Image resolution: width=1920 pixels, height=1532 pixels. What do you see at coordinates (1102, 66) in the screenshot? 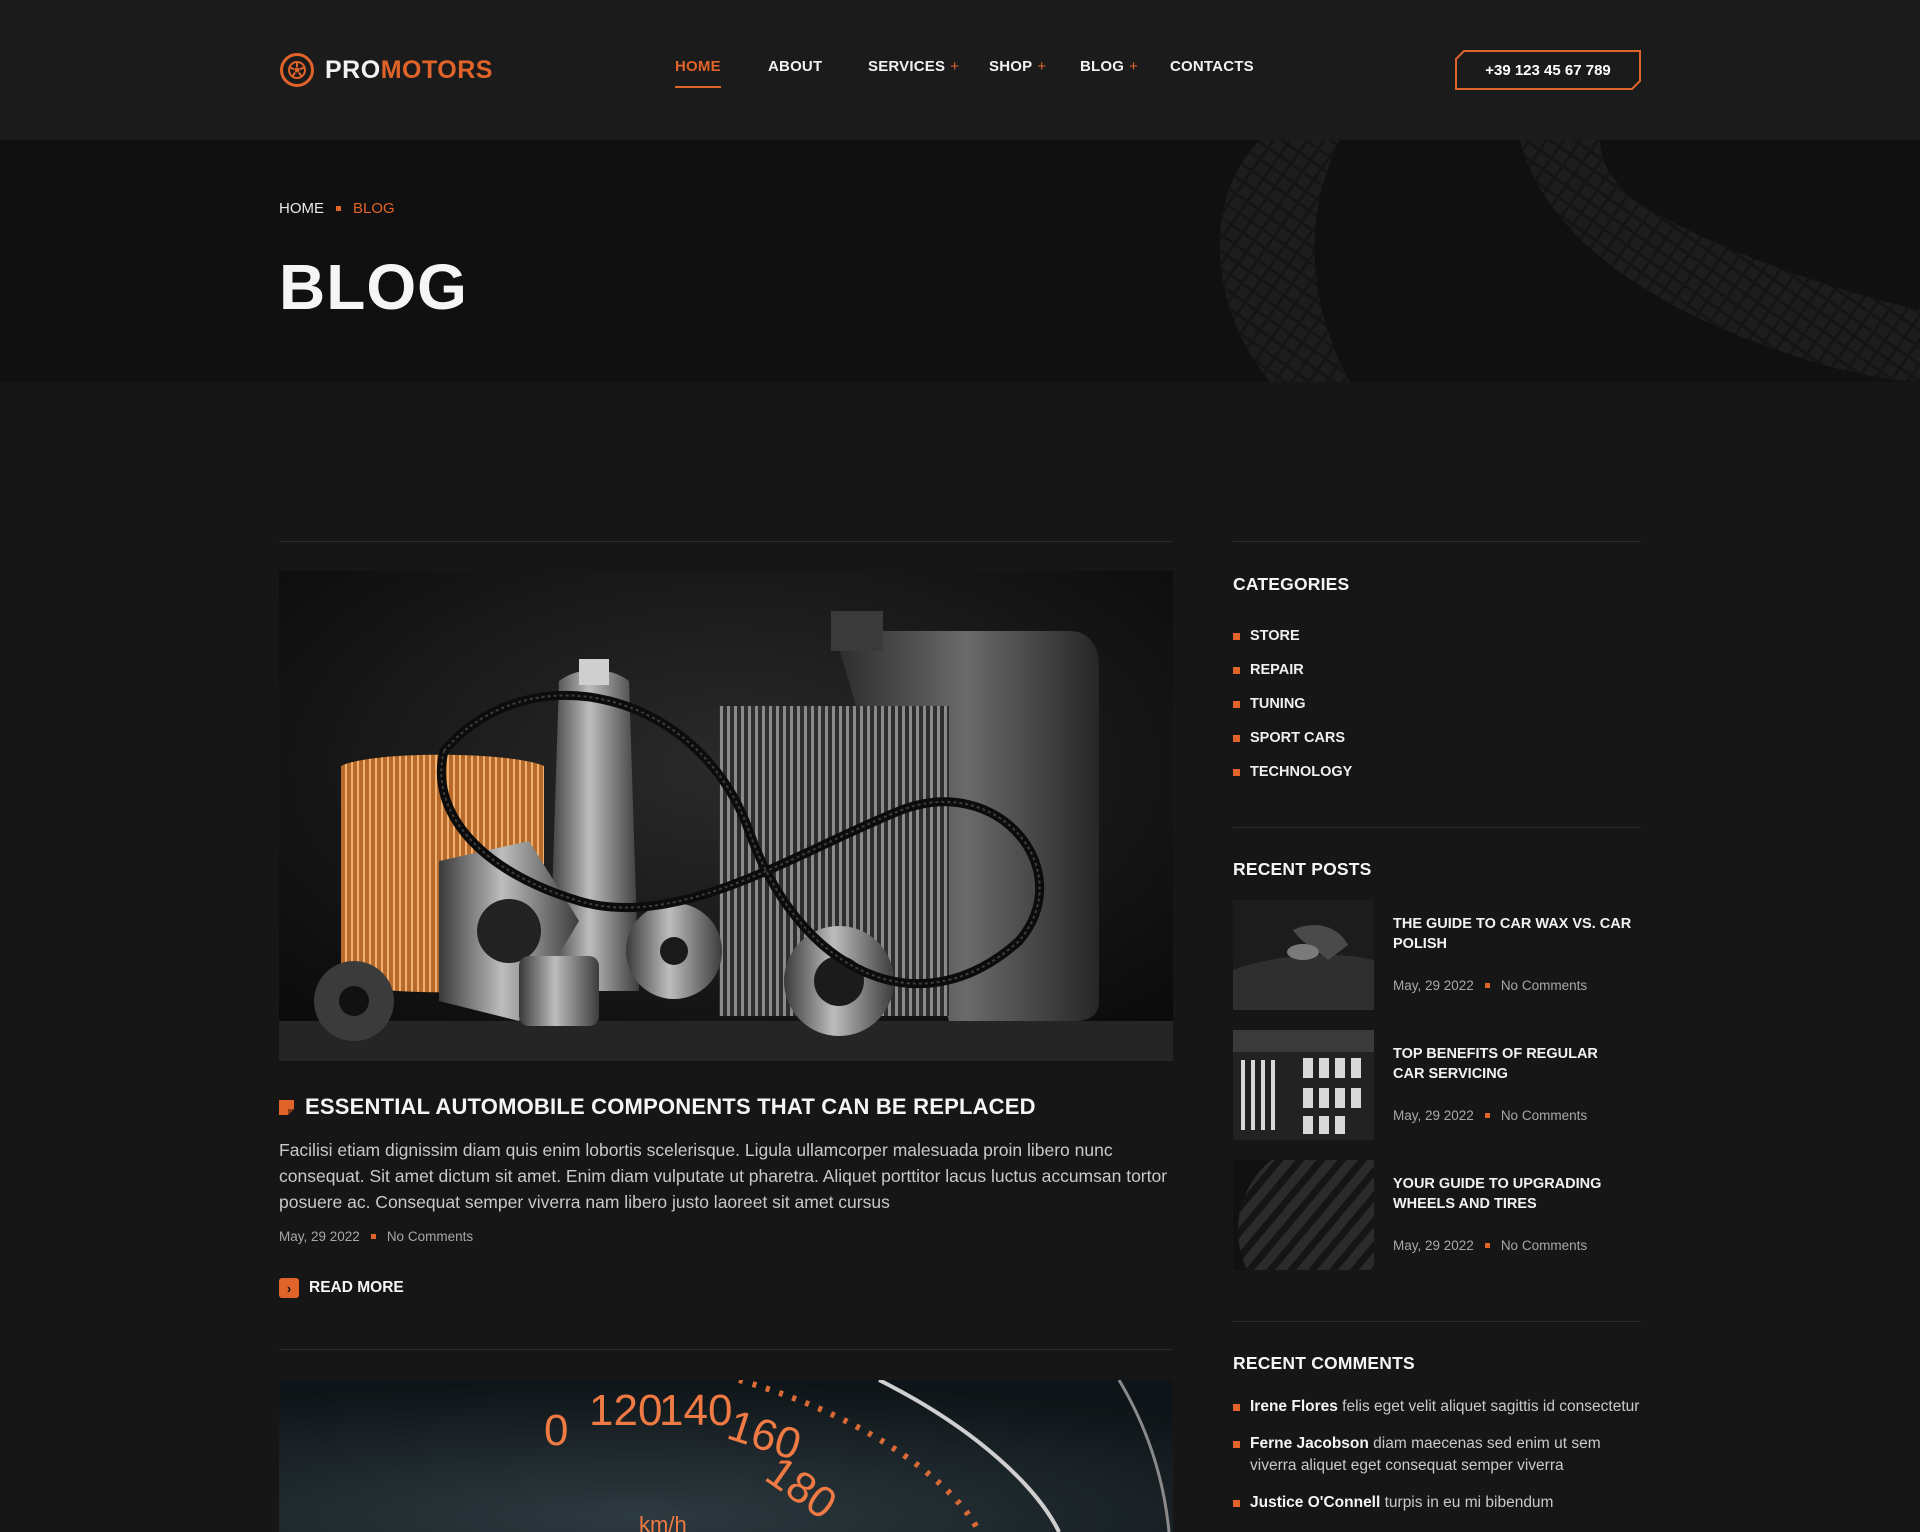
I see `nav-blog-label: BLOG` at bounding box center [1102, 66].